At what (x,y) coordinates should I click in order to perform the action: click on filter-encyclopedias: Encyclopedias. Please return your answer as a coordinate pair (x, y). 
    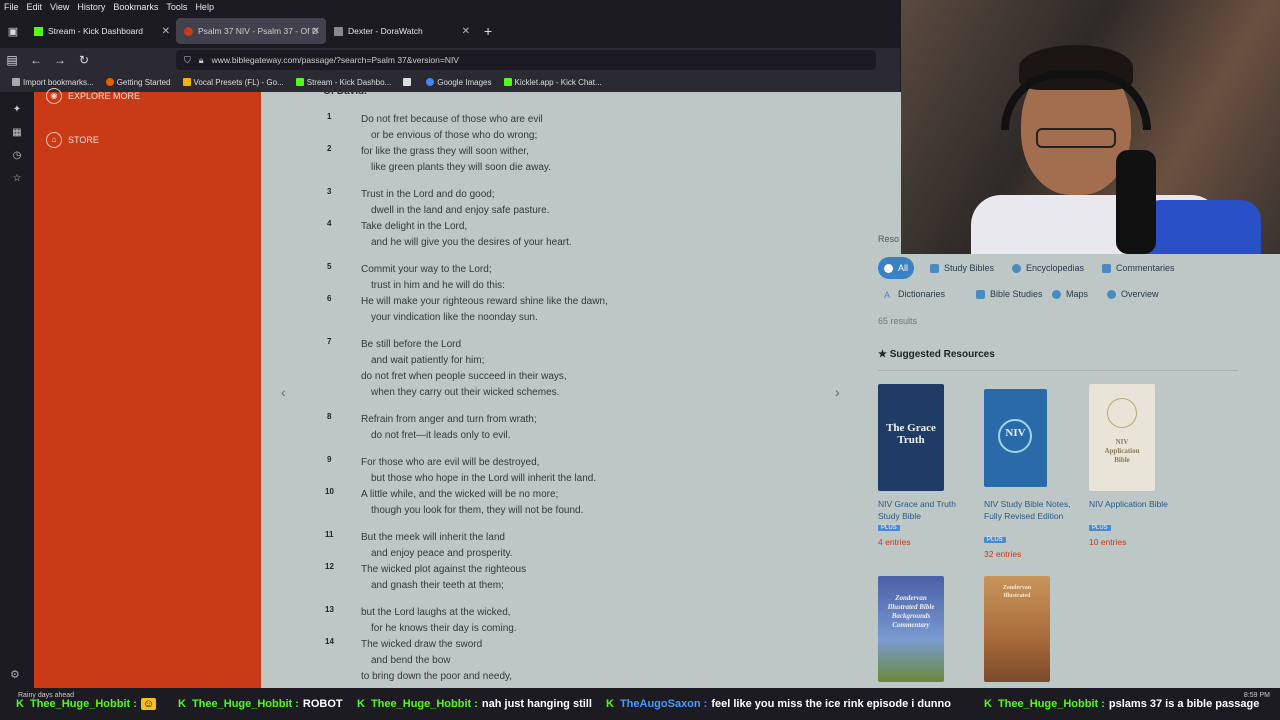
    Looking at the image, I should click on (1048, 268).